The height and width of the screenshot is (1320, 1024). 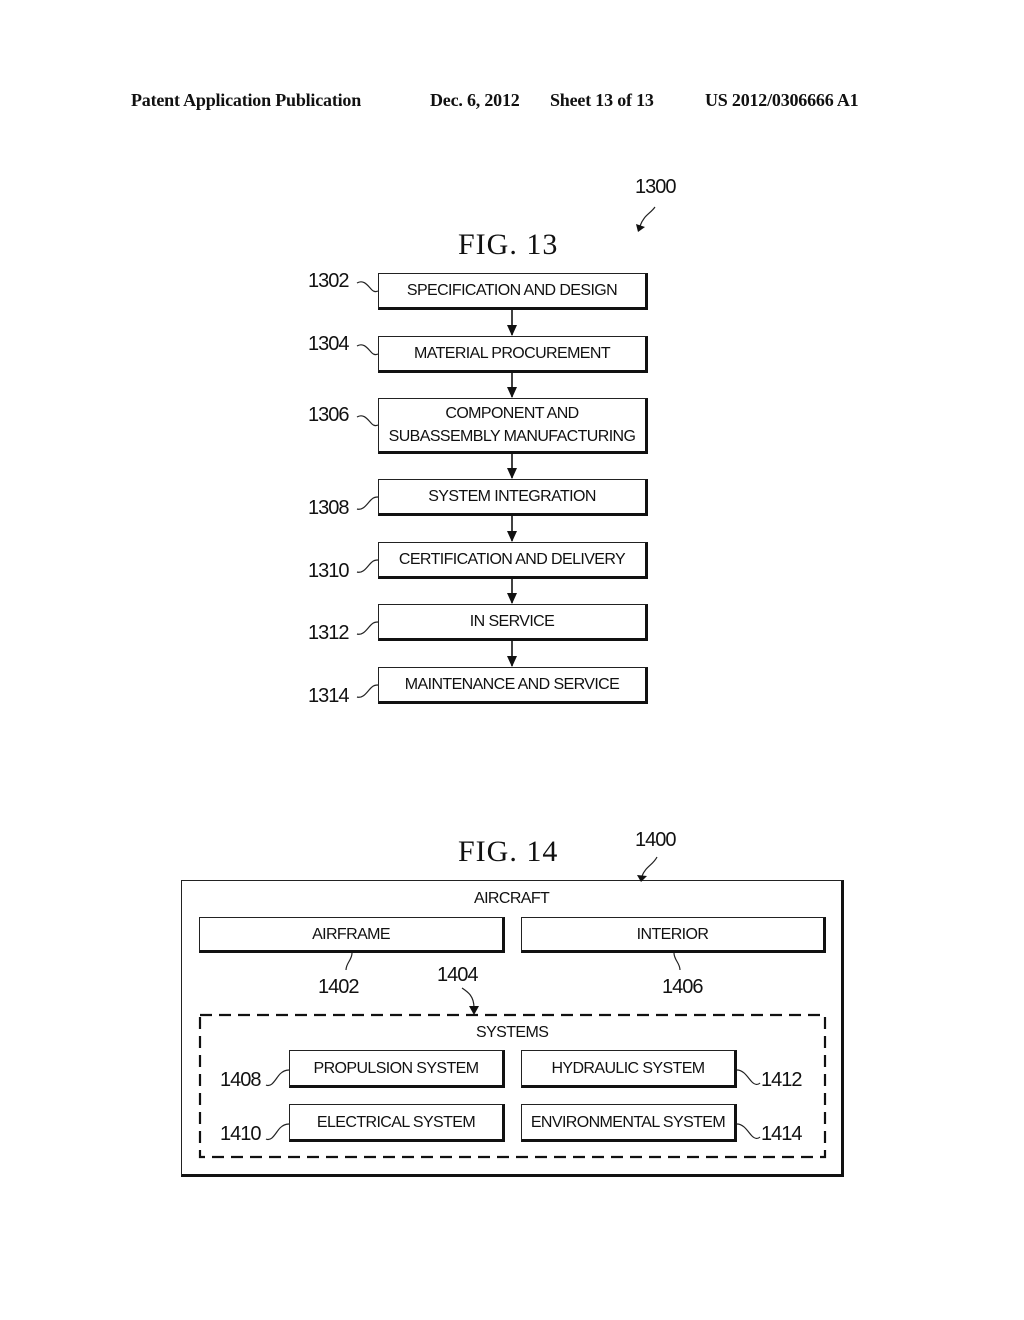 I want to click on step-label: MAINTENANCE AND SERVICE, so click(x=512, y=684).